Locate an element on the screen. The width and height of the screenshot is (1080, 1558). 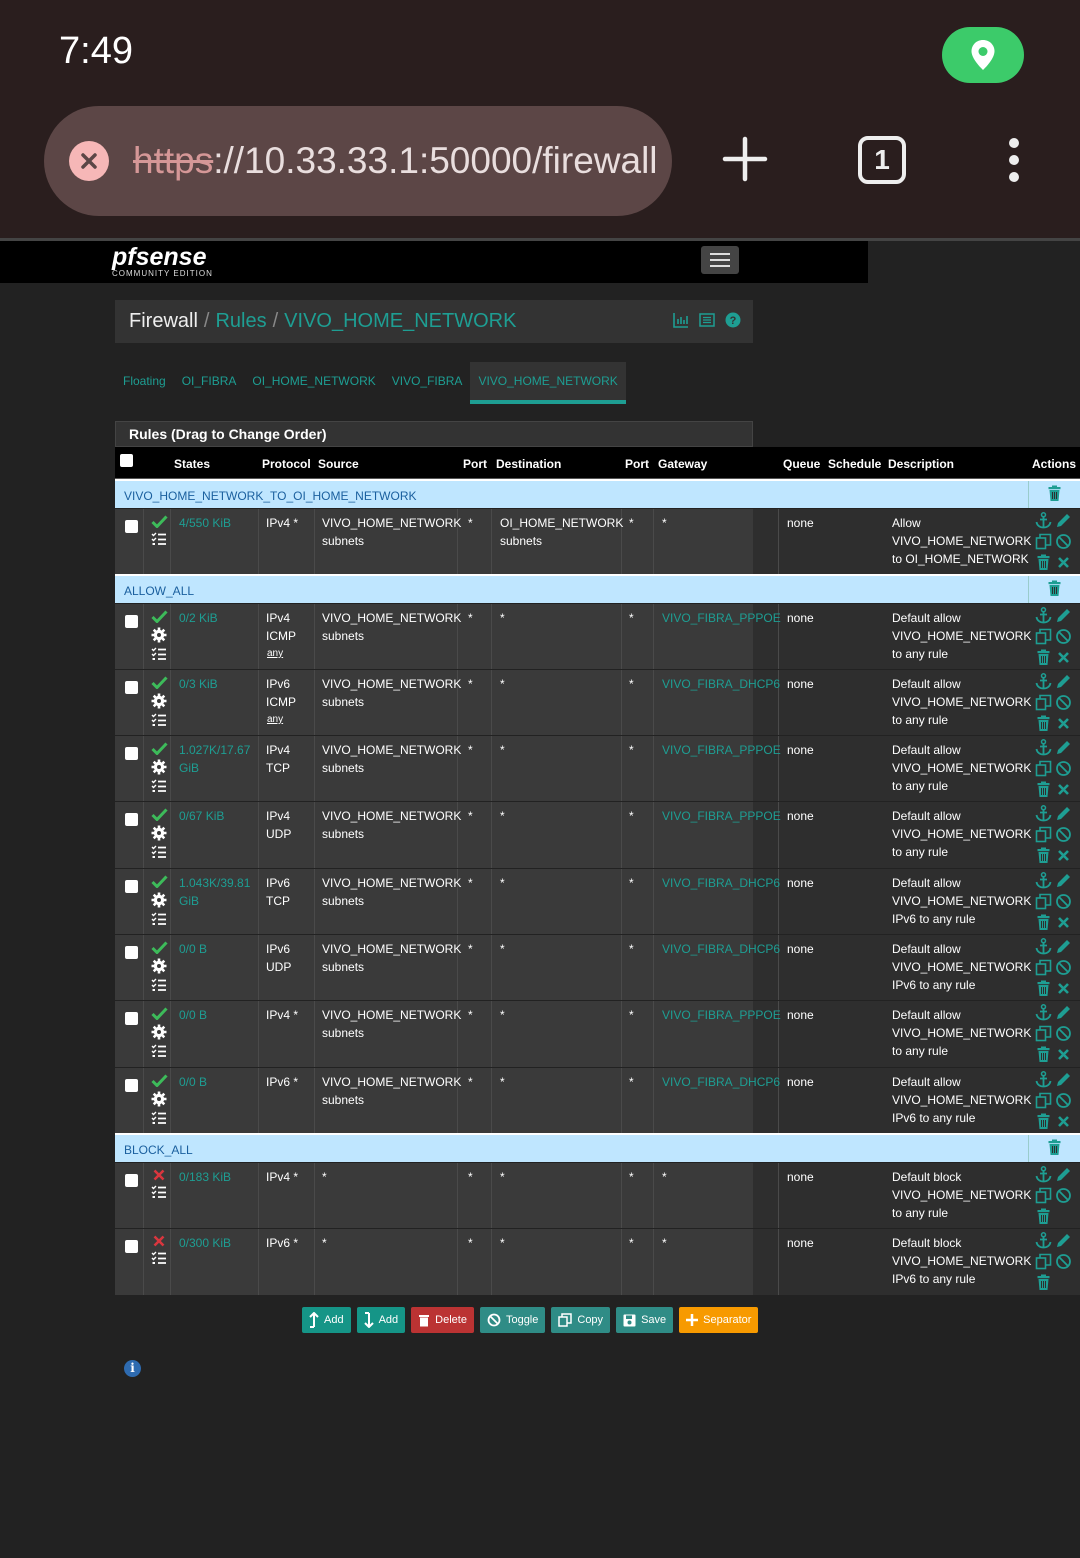
tab-oi-home-network: OI_HOME_NETWORK is located at coordinates (313, 383).